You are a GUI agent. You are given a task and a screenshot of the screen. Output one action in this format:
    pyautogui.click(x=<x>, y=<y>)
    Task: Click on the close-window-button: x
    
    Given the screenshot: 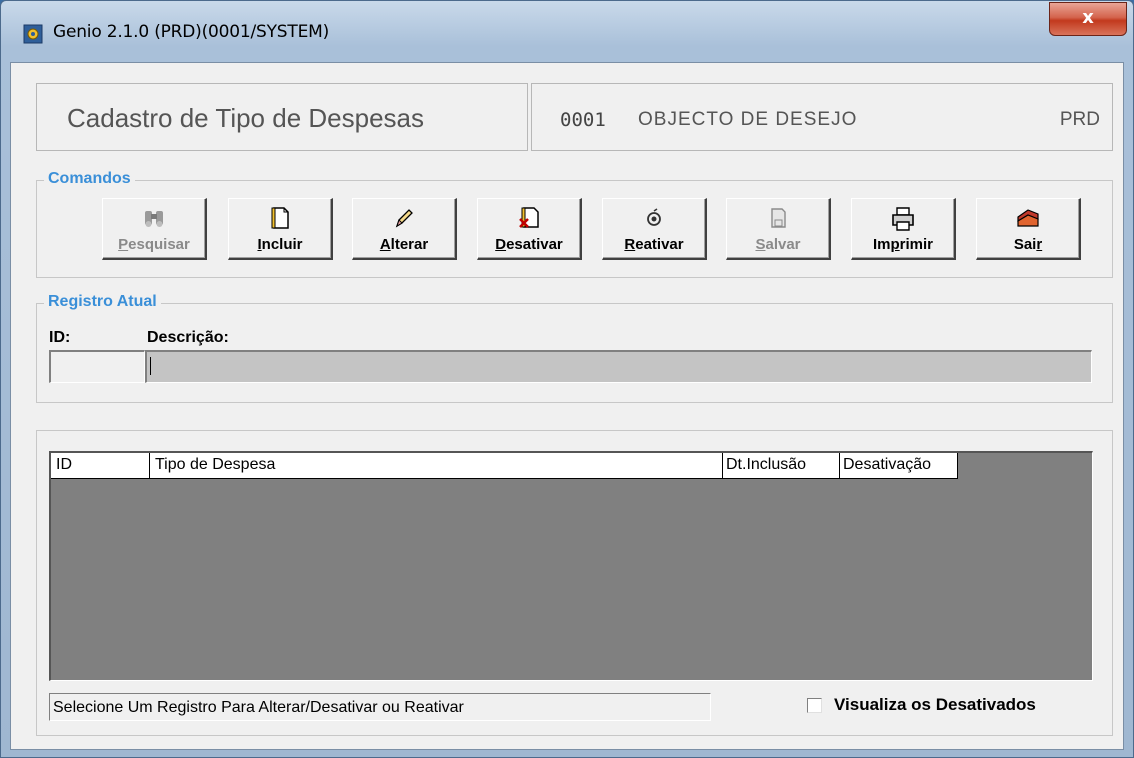 What is the action you would take?
    pyautogui.click(x=1088, y=19)
    